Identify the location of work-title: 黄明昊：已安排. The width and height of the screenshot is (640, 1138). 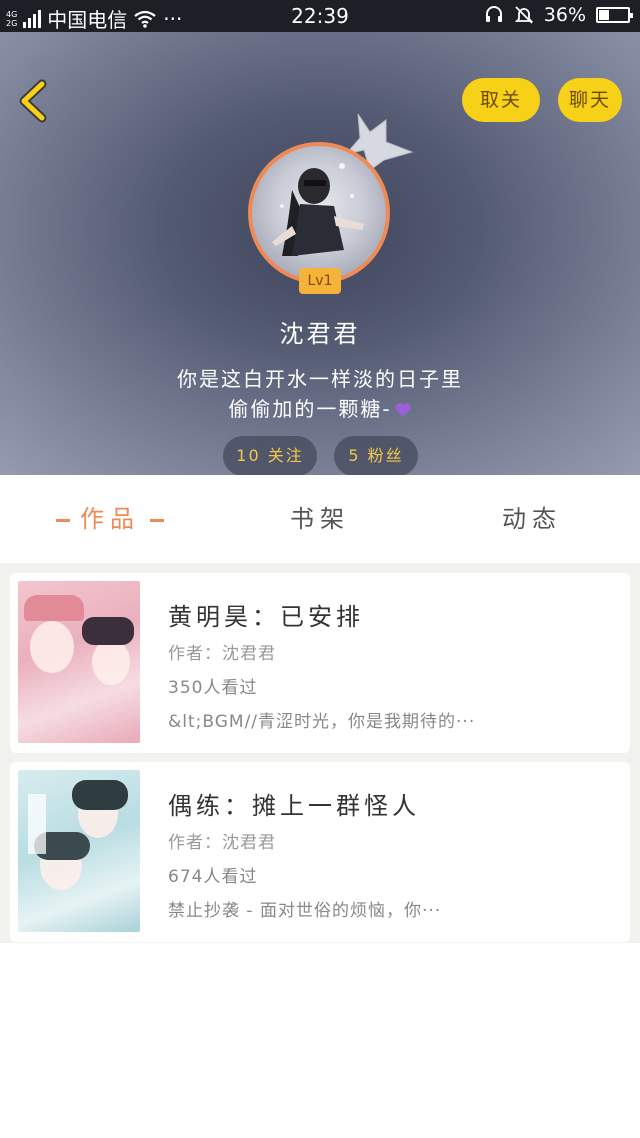
(266, 617).